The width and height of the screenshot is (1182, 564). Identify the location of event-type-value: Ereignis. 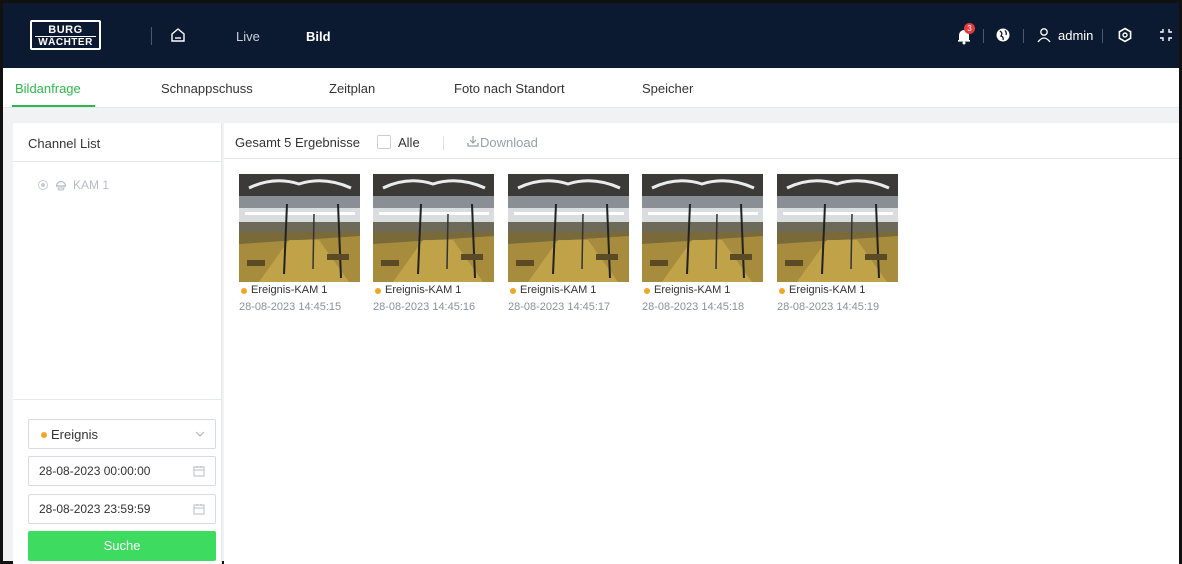
(74, 434).